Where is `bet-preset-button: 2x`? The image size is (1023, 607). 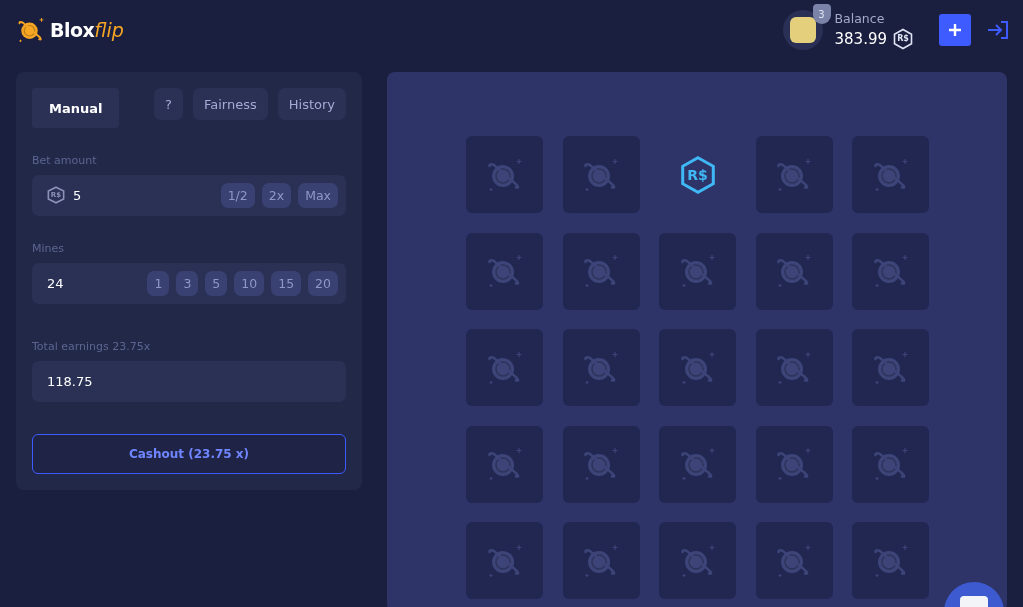 bet-preset-button: 2x is located at coordinates (276, 195).